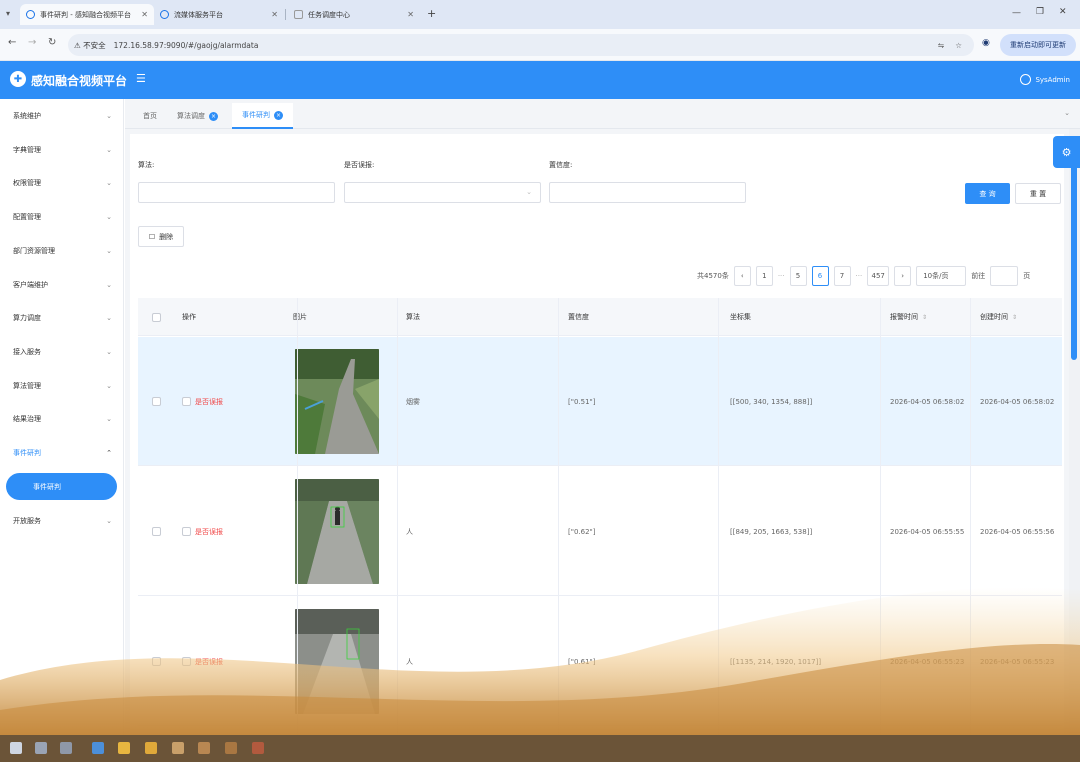 The height and width of the screenshot is (762, 1080). I want to click on sidebar-item-config: 配置管理 ⌄, so click(62, 217).